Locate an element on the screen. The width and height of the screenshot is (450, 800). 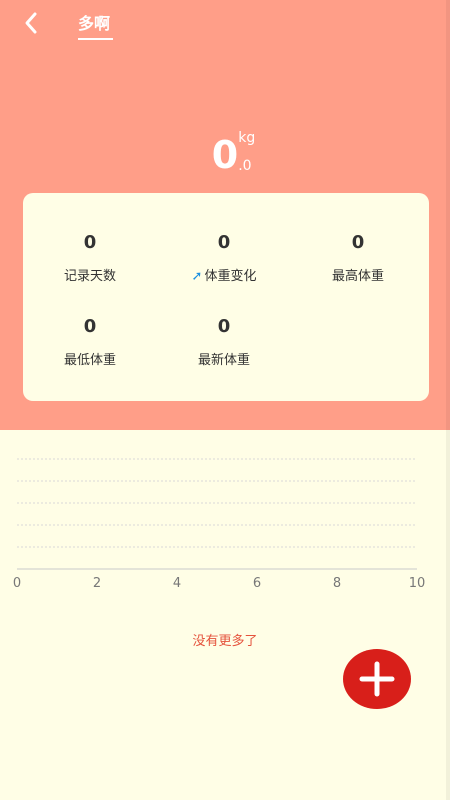
tab-underline is located at coordinates (95, 39).